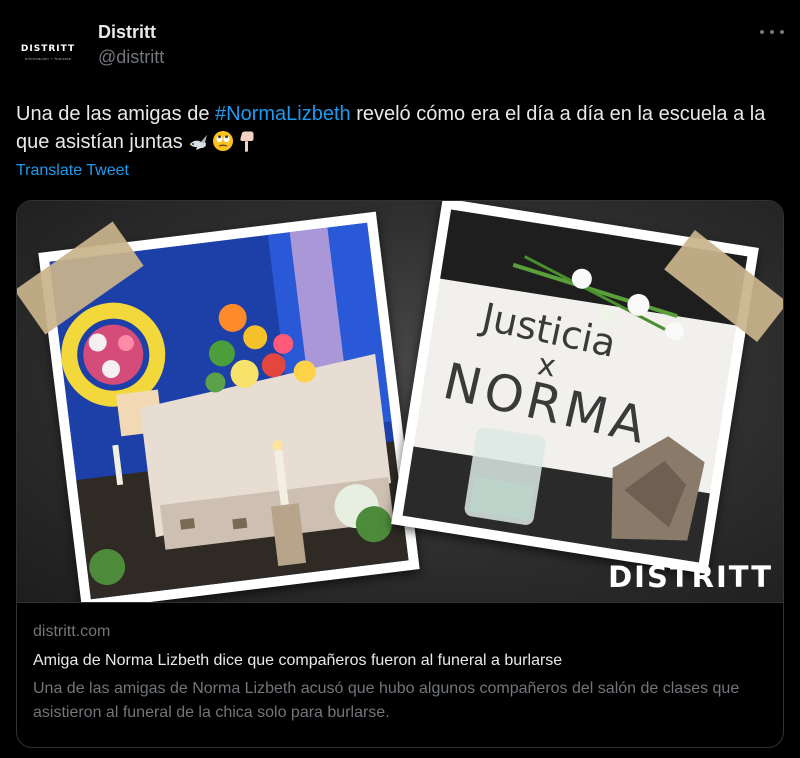 This screenshot has height=758, width=800. I want to click on hashtag-link: #NormaLizbeth, so click(283, 114).